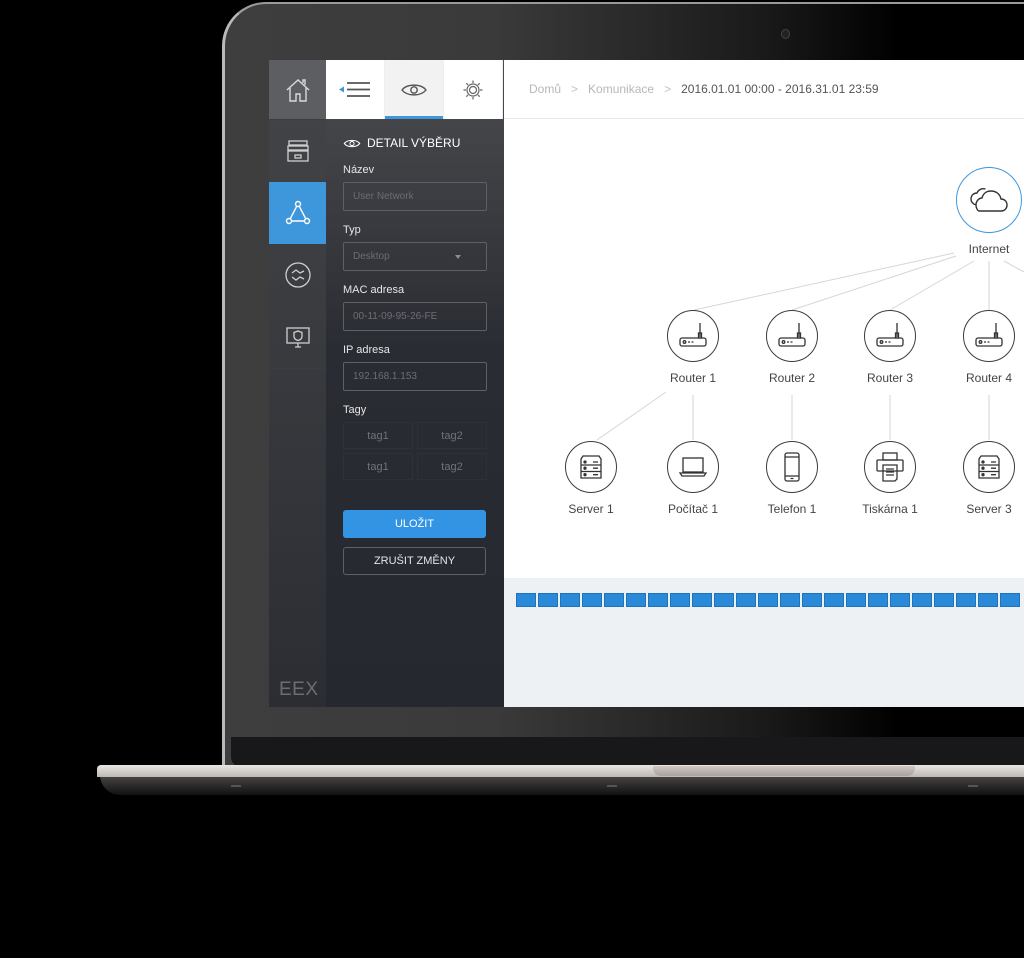 This screenshot has height=958, width=1024. Describe the element at coordinates (366, 350) in the screenshot. I see `ip-label: IP adresa` at that location.